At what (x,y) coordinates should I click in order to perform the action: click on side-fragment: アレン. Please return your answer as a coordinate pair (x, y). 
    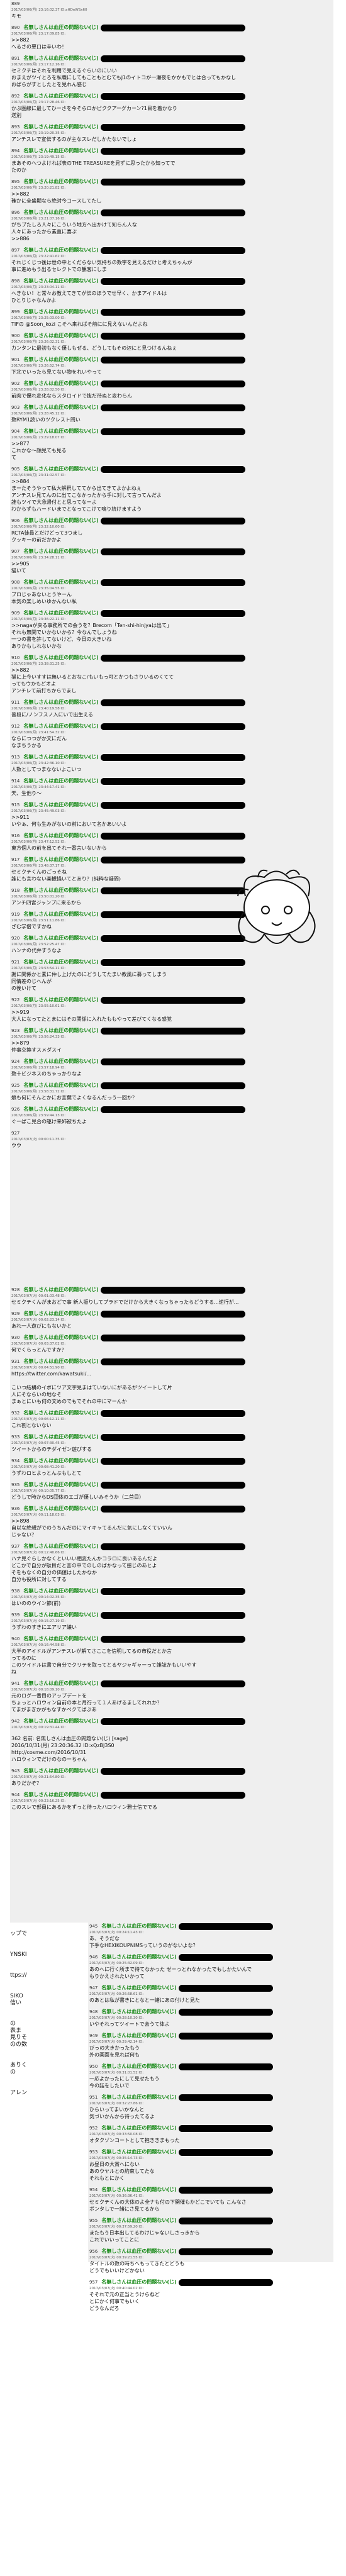
    Looking at the image, I should click on (19, 2093).